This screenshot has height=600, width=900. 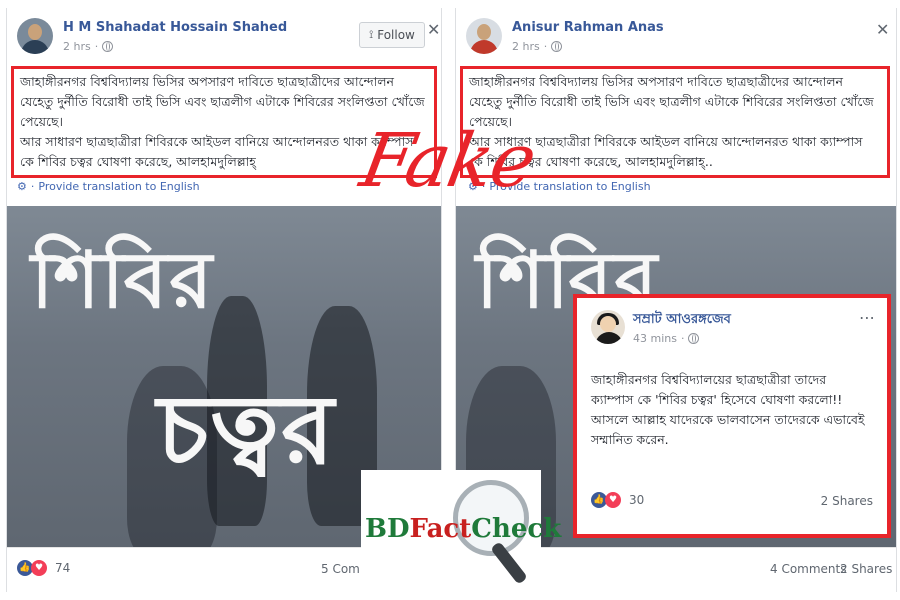 What do you see at coordinates (676, 38) in the screenshot?
I see `right-post-header: Anisur Rahman Anas 2 hrs · ✕` at bounding box center [676, 38].